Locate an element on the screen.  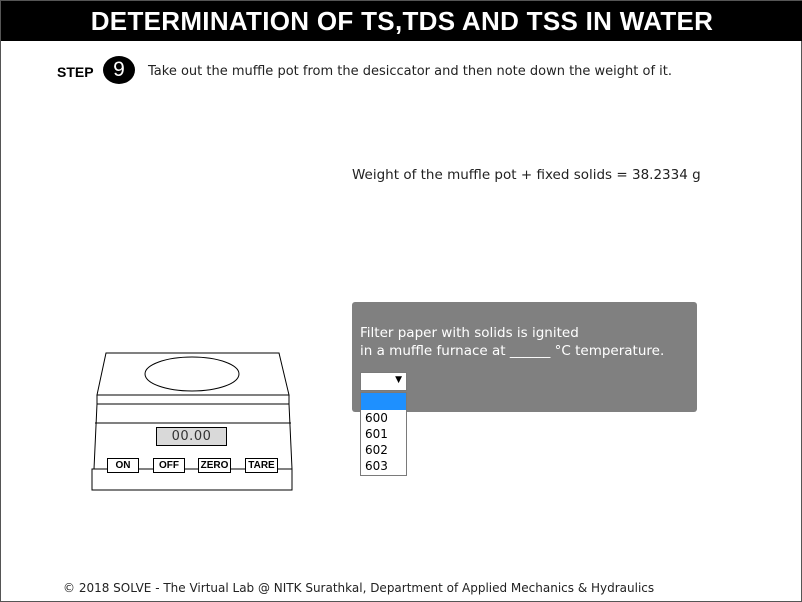
question-line-1: Filter paper with solids is ignited is located at coordinates (469, 333).